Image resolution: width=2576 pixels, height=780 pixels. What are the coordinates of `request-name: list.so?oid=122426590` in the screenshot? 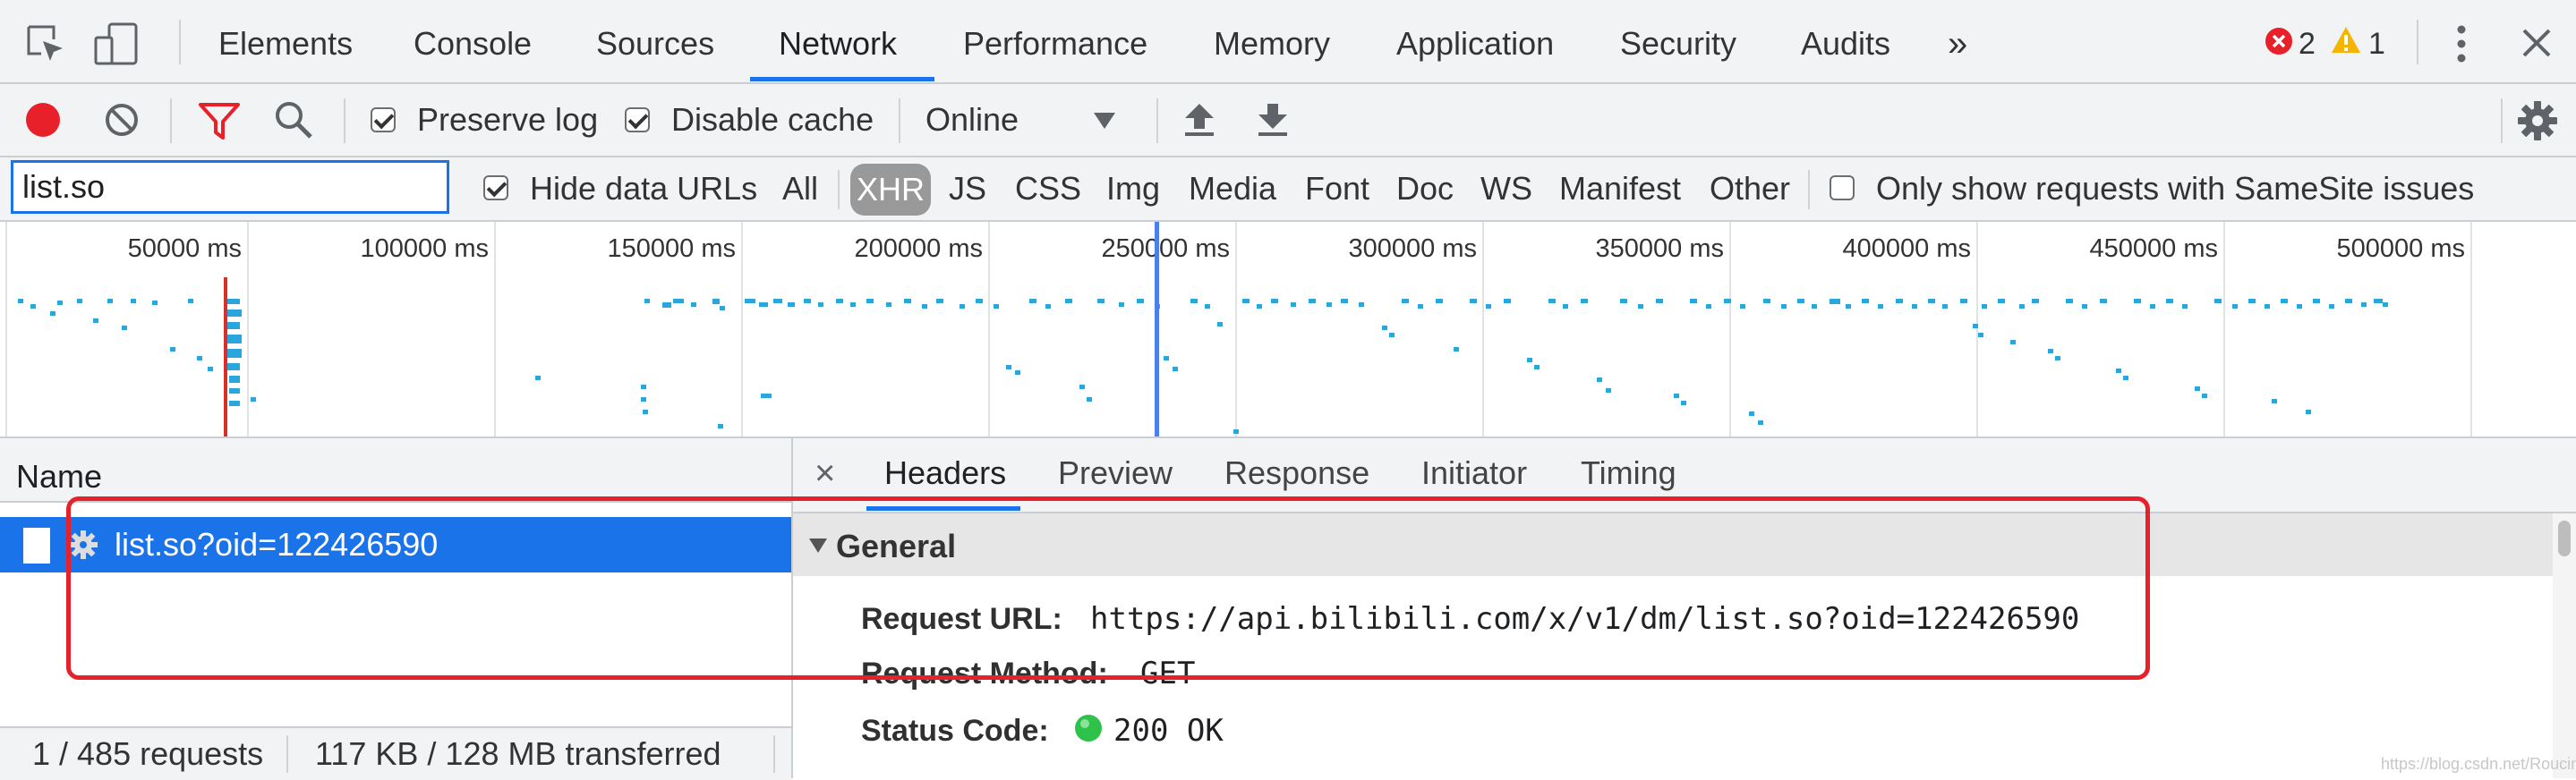 It's located at (277, 544).